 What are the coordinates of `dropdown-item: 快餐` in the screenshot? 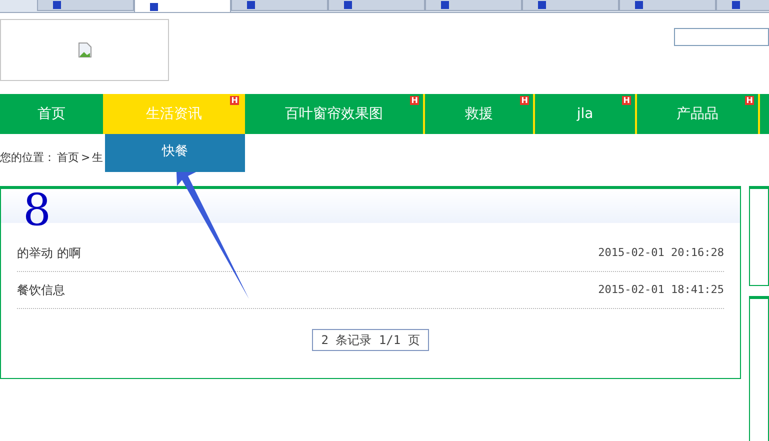 It's located at (175, 153).